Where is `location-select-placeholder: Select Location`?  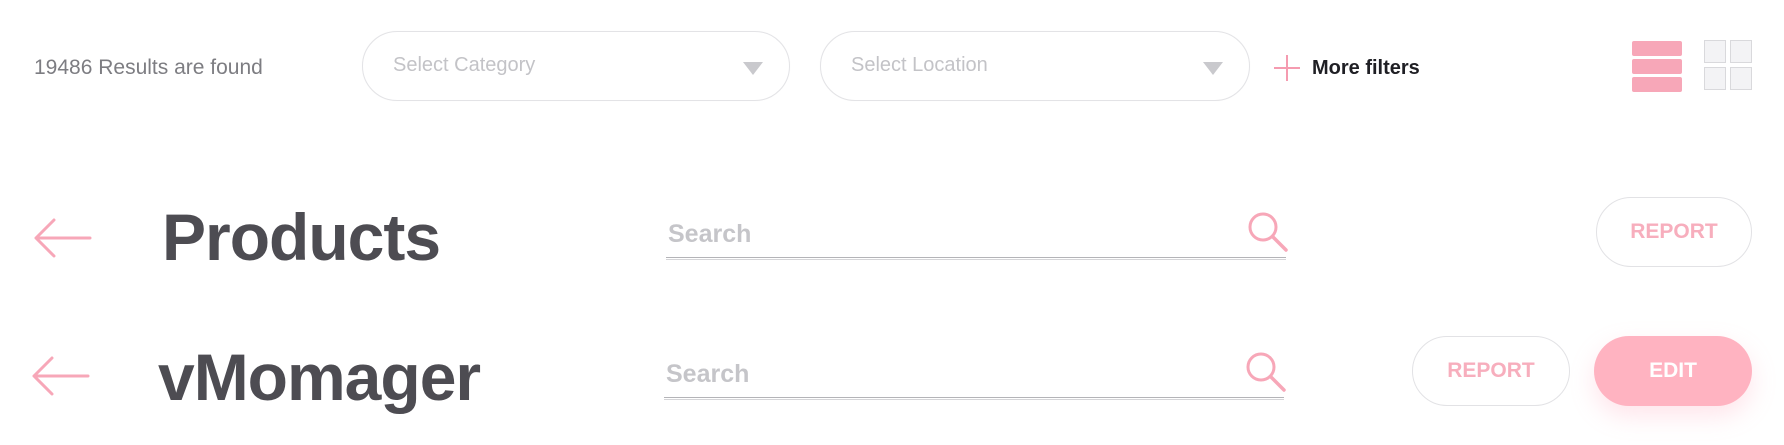 location-select-placeholder: Select Location is located at coordinates (919, 65).